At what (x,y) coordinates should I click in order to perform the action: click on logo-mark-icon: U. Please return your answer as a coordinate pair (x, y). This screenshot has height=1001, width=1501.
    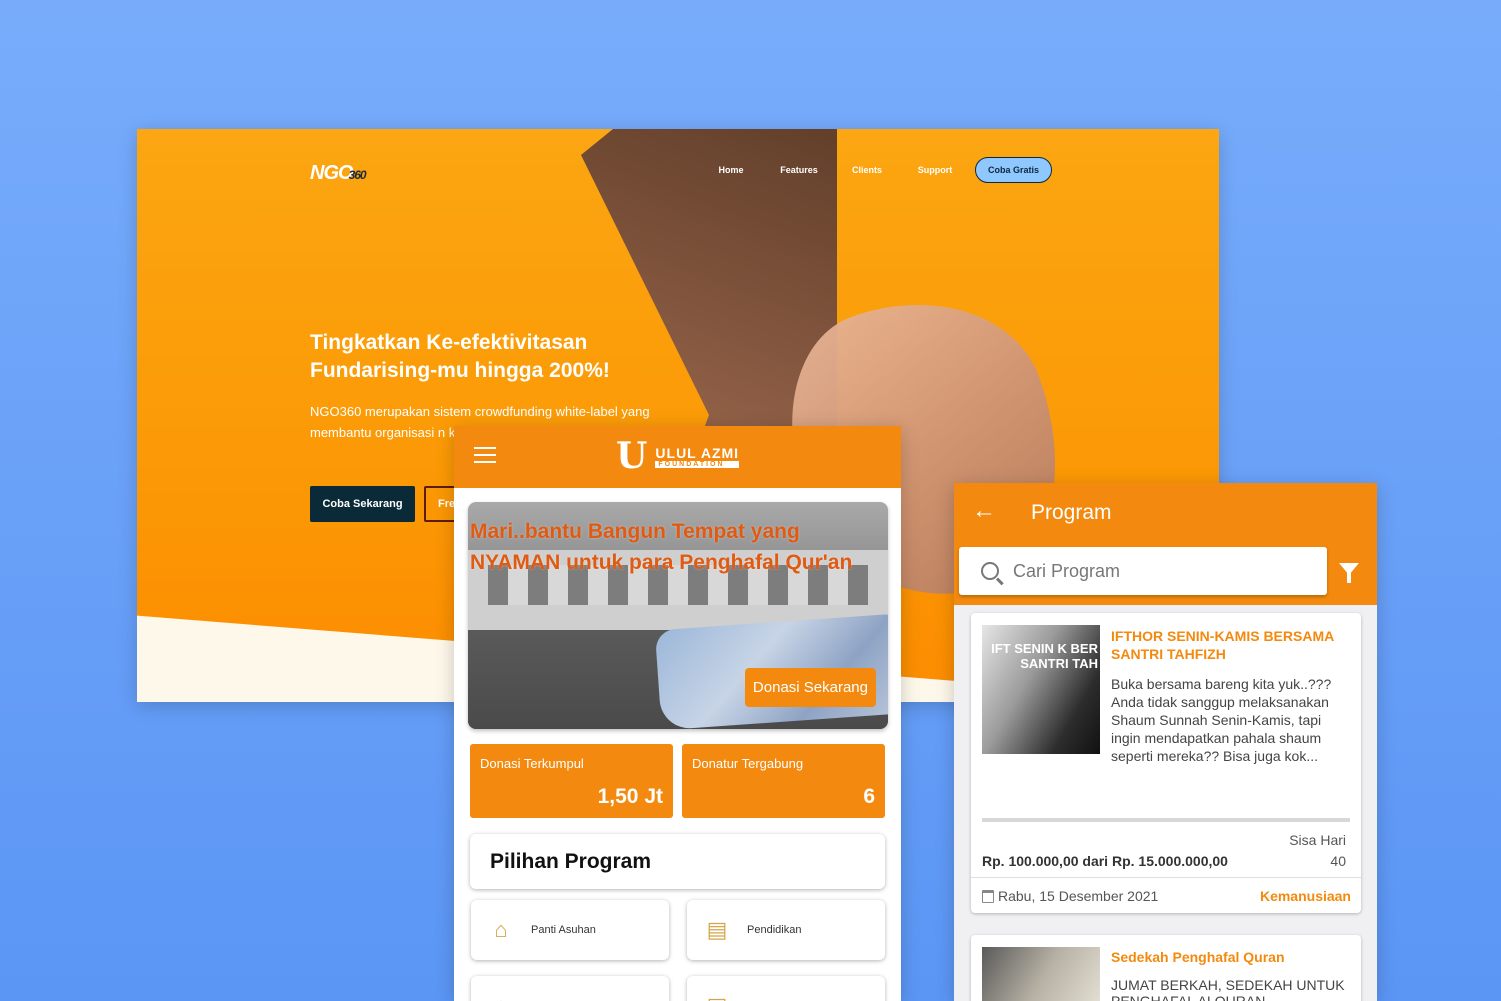
    Looking at the image, I should click on (632, 456).